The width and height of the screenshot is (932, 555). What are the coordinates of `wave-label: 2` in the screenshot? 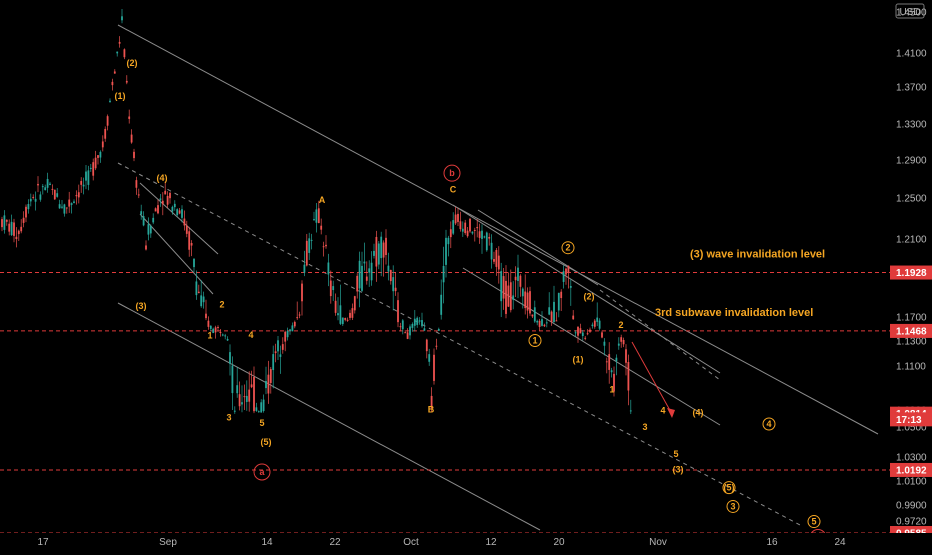 It's located at (567, 248).